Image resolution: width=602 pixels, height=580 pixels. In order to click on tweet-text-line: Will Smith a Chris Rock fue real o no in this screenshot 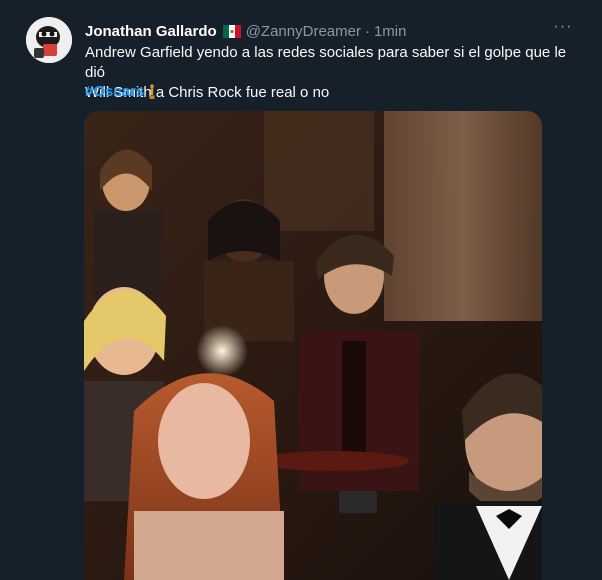, I will do `click(207, 92)`.